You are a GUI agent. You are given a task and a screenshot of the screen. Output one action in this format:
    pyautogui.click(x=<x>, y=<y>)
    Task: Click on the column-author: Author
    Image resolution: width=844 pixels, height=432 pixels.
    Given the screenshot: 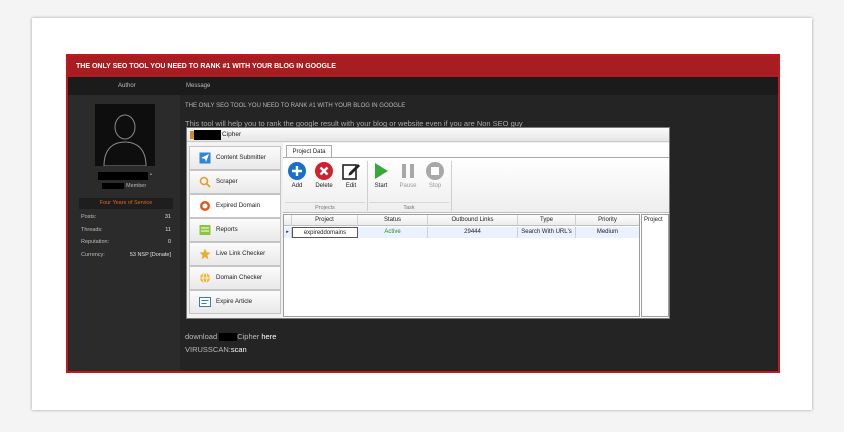 What is the action you would take?
    pyautogui.click(x=127, y=86)
    